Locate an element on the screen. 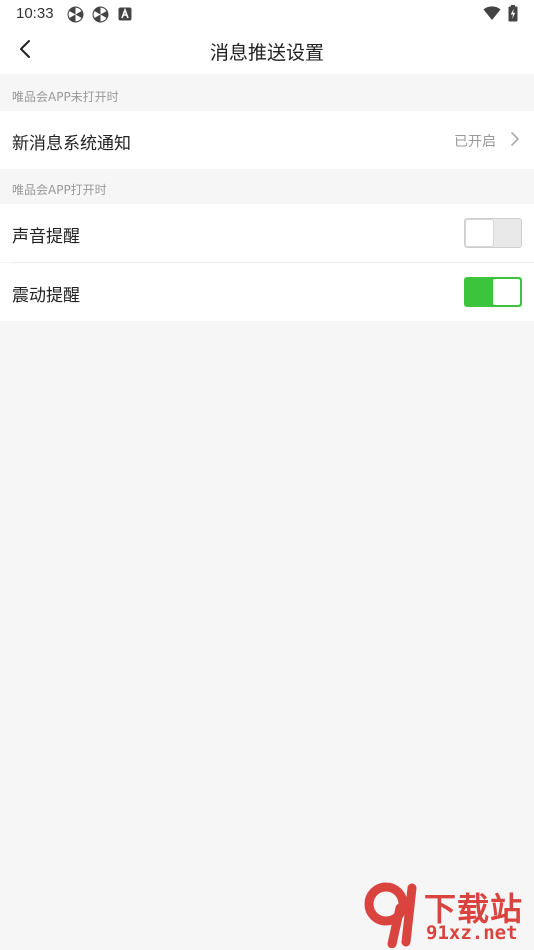 The image size is (534, 950). a-badge-icon is located at coordinates (126, 14).